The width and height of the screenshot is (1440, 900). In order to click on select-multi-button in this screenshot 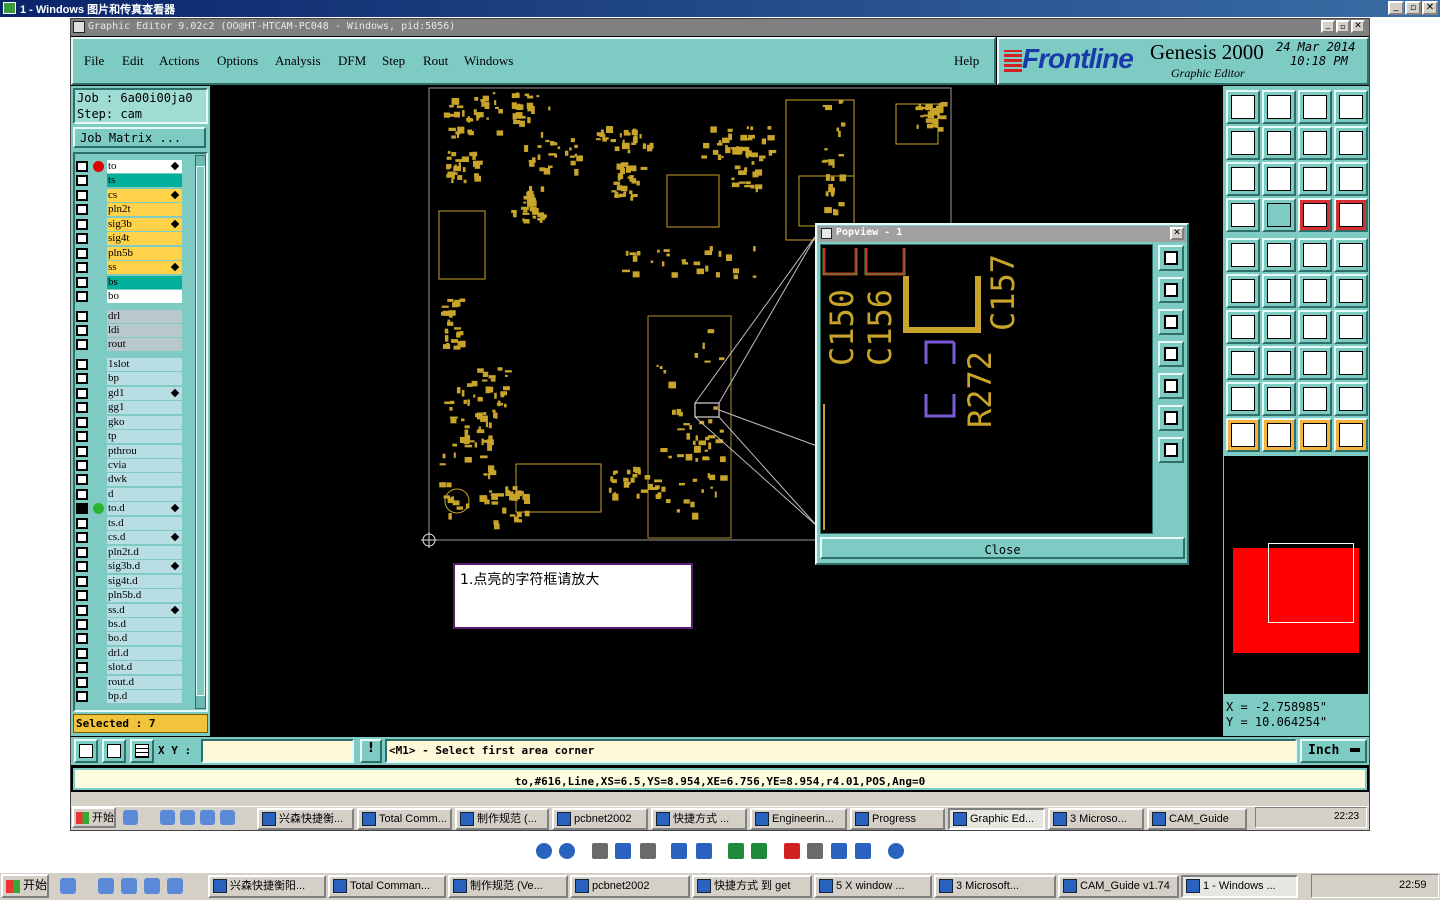, I will do `click(1351, 435)`.